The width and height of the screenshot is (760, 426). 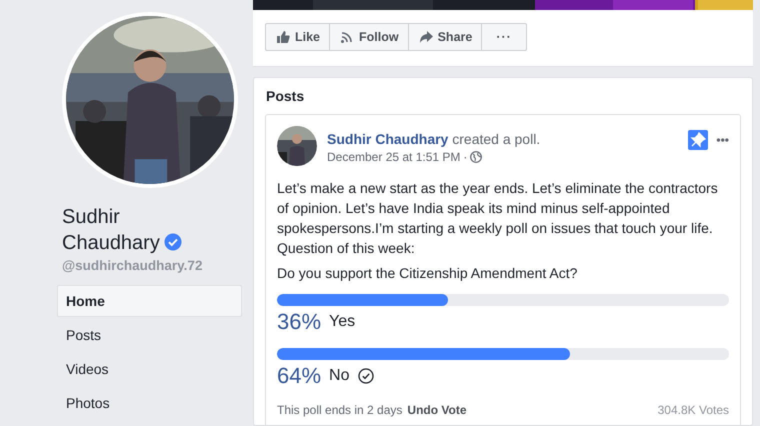 I want to click on rss-icon, so click(x=347, y=37).